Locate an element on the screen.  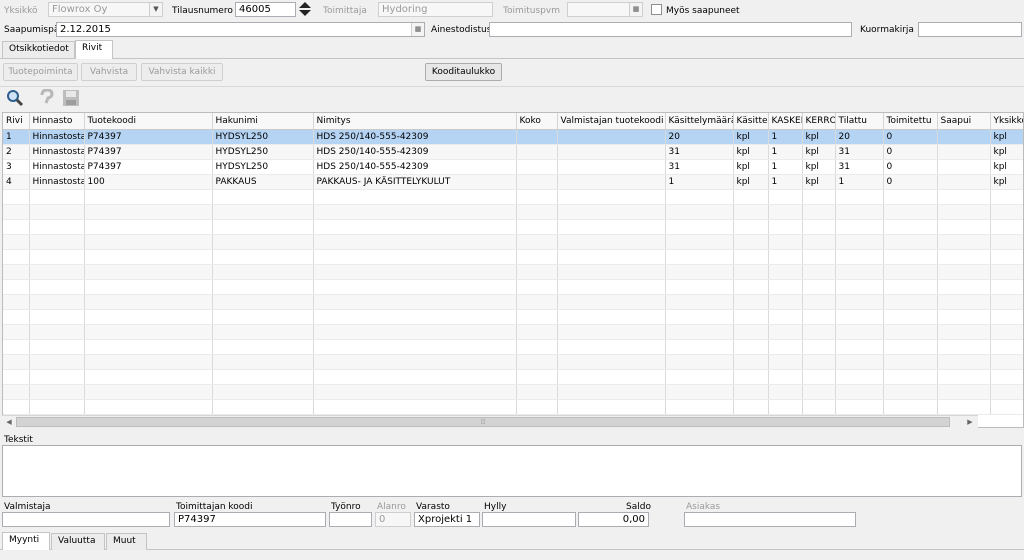
table-cell: 31 is located at coordinates (859, 152).